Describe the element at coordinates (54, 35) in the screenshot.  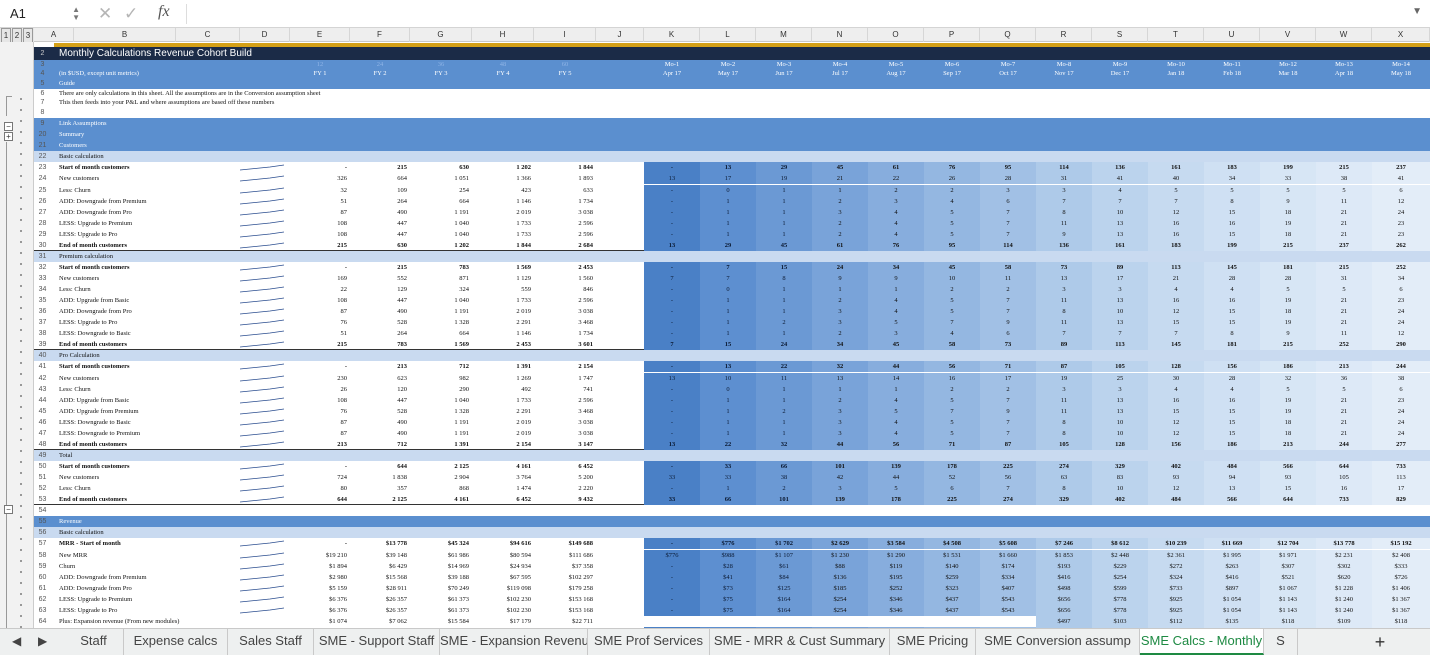
I see `column-header-a: A` at that location.